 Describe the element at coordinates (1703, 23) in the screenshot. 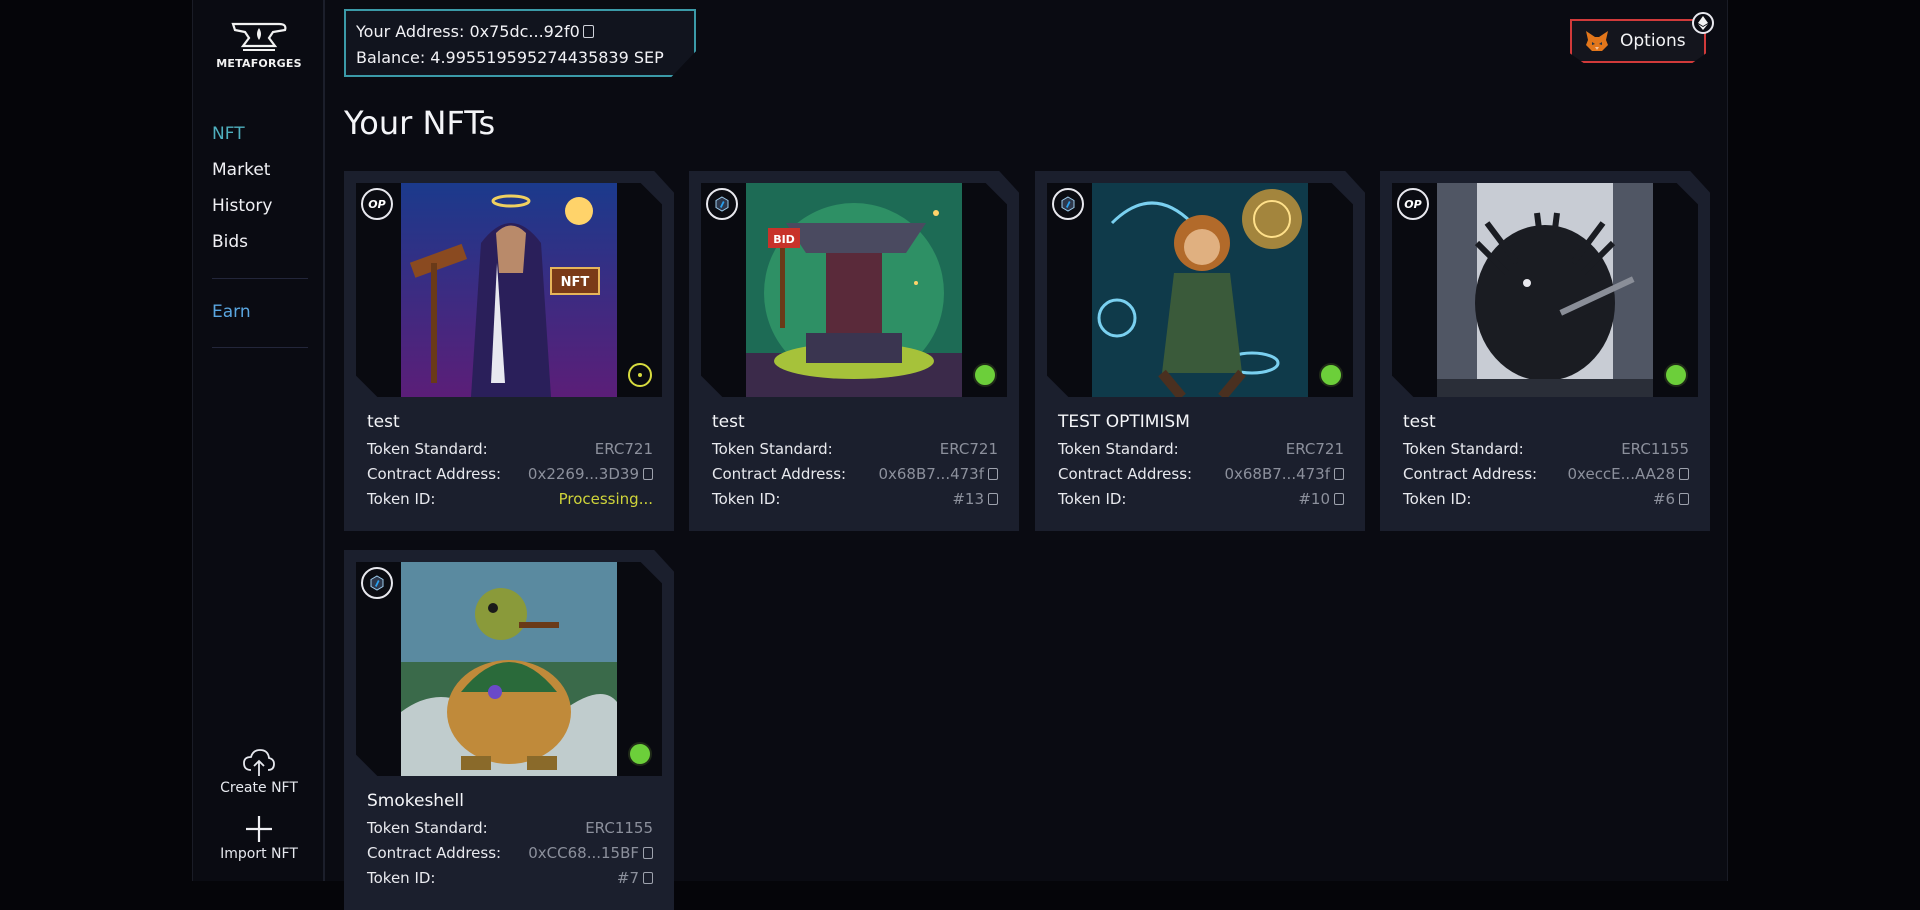

I see `ethereum-icon` at that location.